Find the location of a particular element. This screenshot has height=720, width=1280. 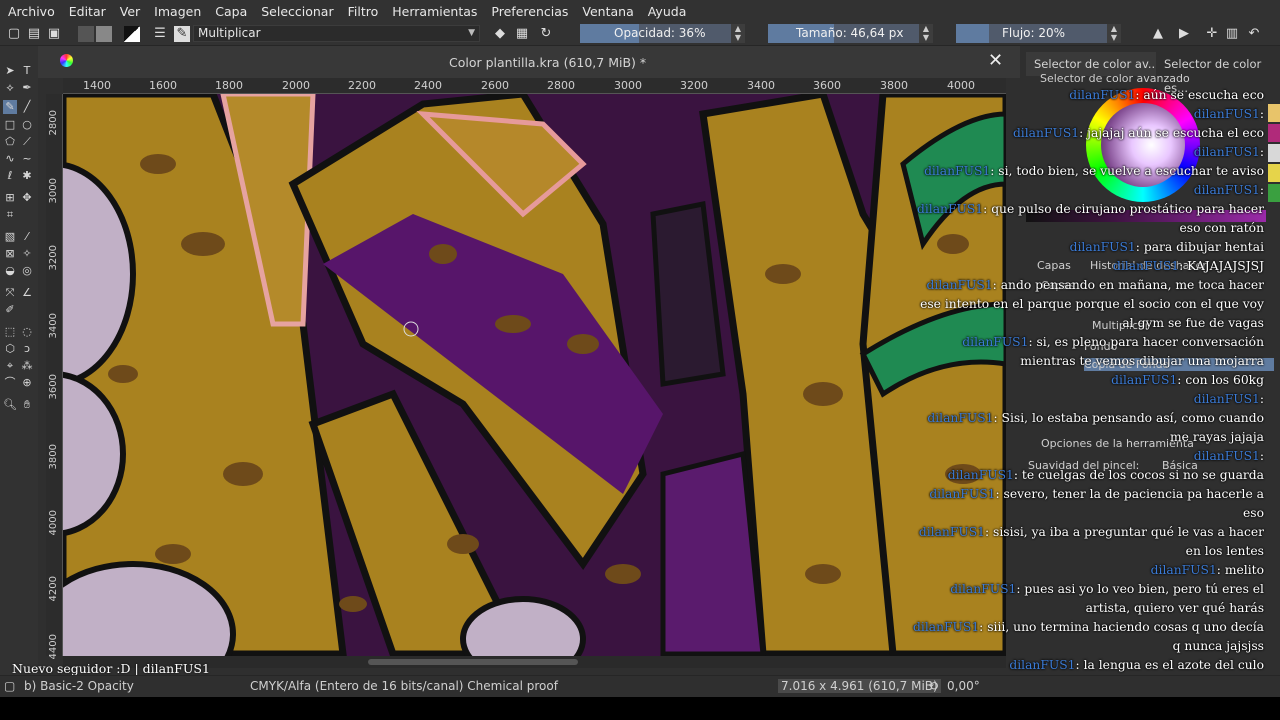

edit-shapes-icon: ⟡ is located at coordinates (10, 88).